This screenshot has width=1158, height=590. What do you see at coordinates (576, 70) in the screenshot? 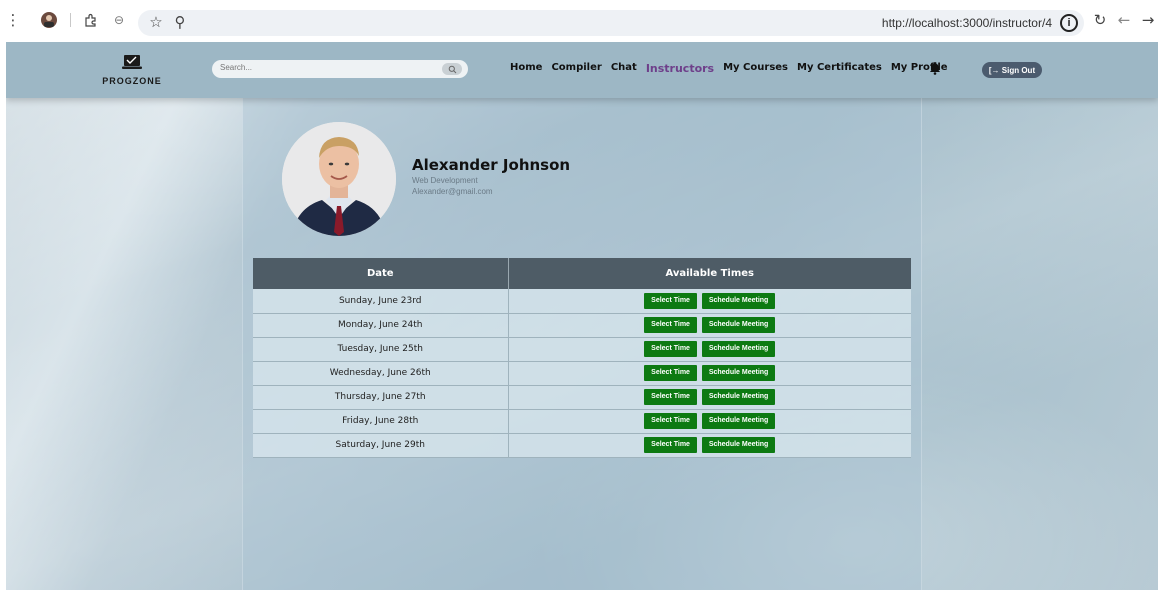
I see `nav-compiler: Compiler` at bounding box center [576, 70].